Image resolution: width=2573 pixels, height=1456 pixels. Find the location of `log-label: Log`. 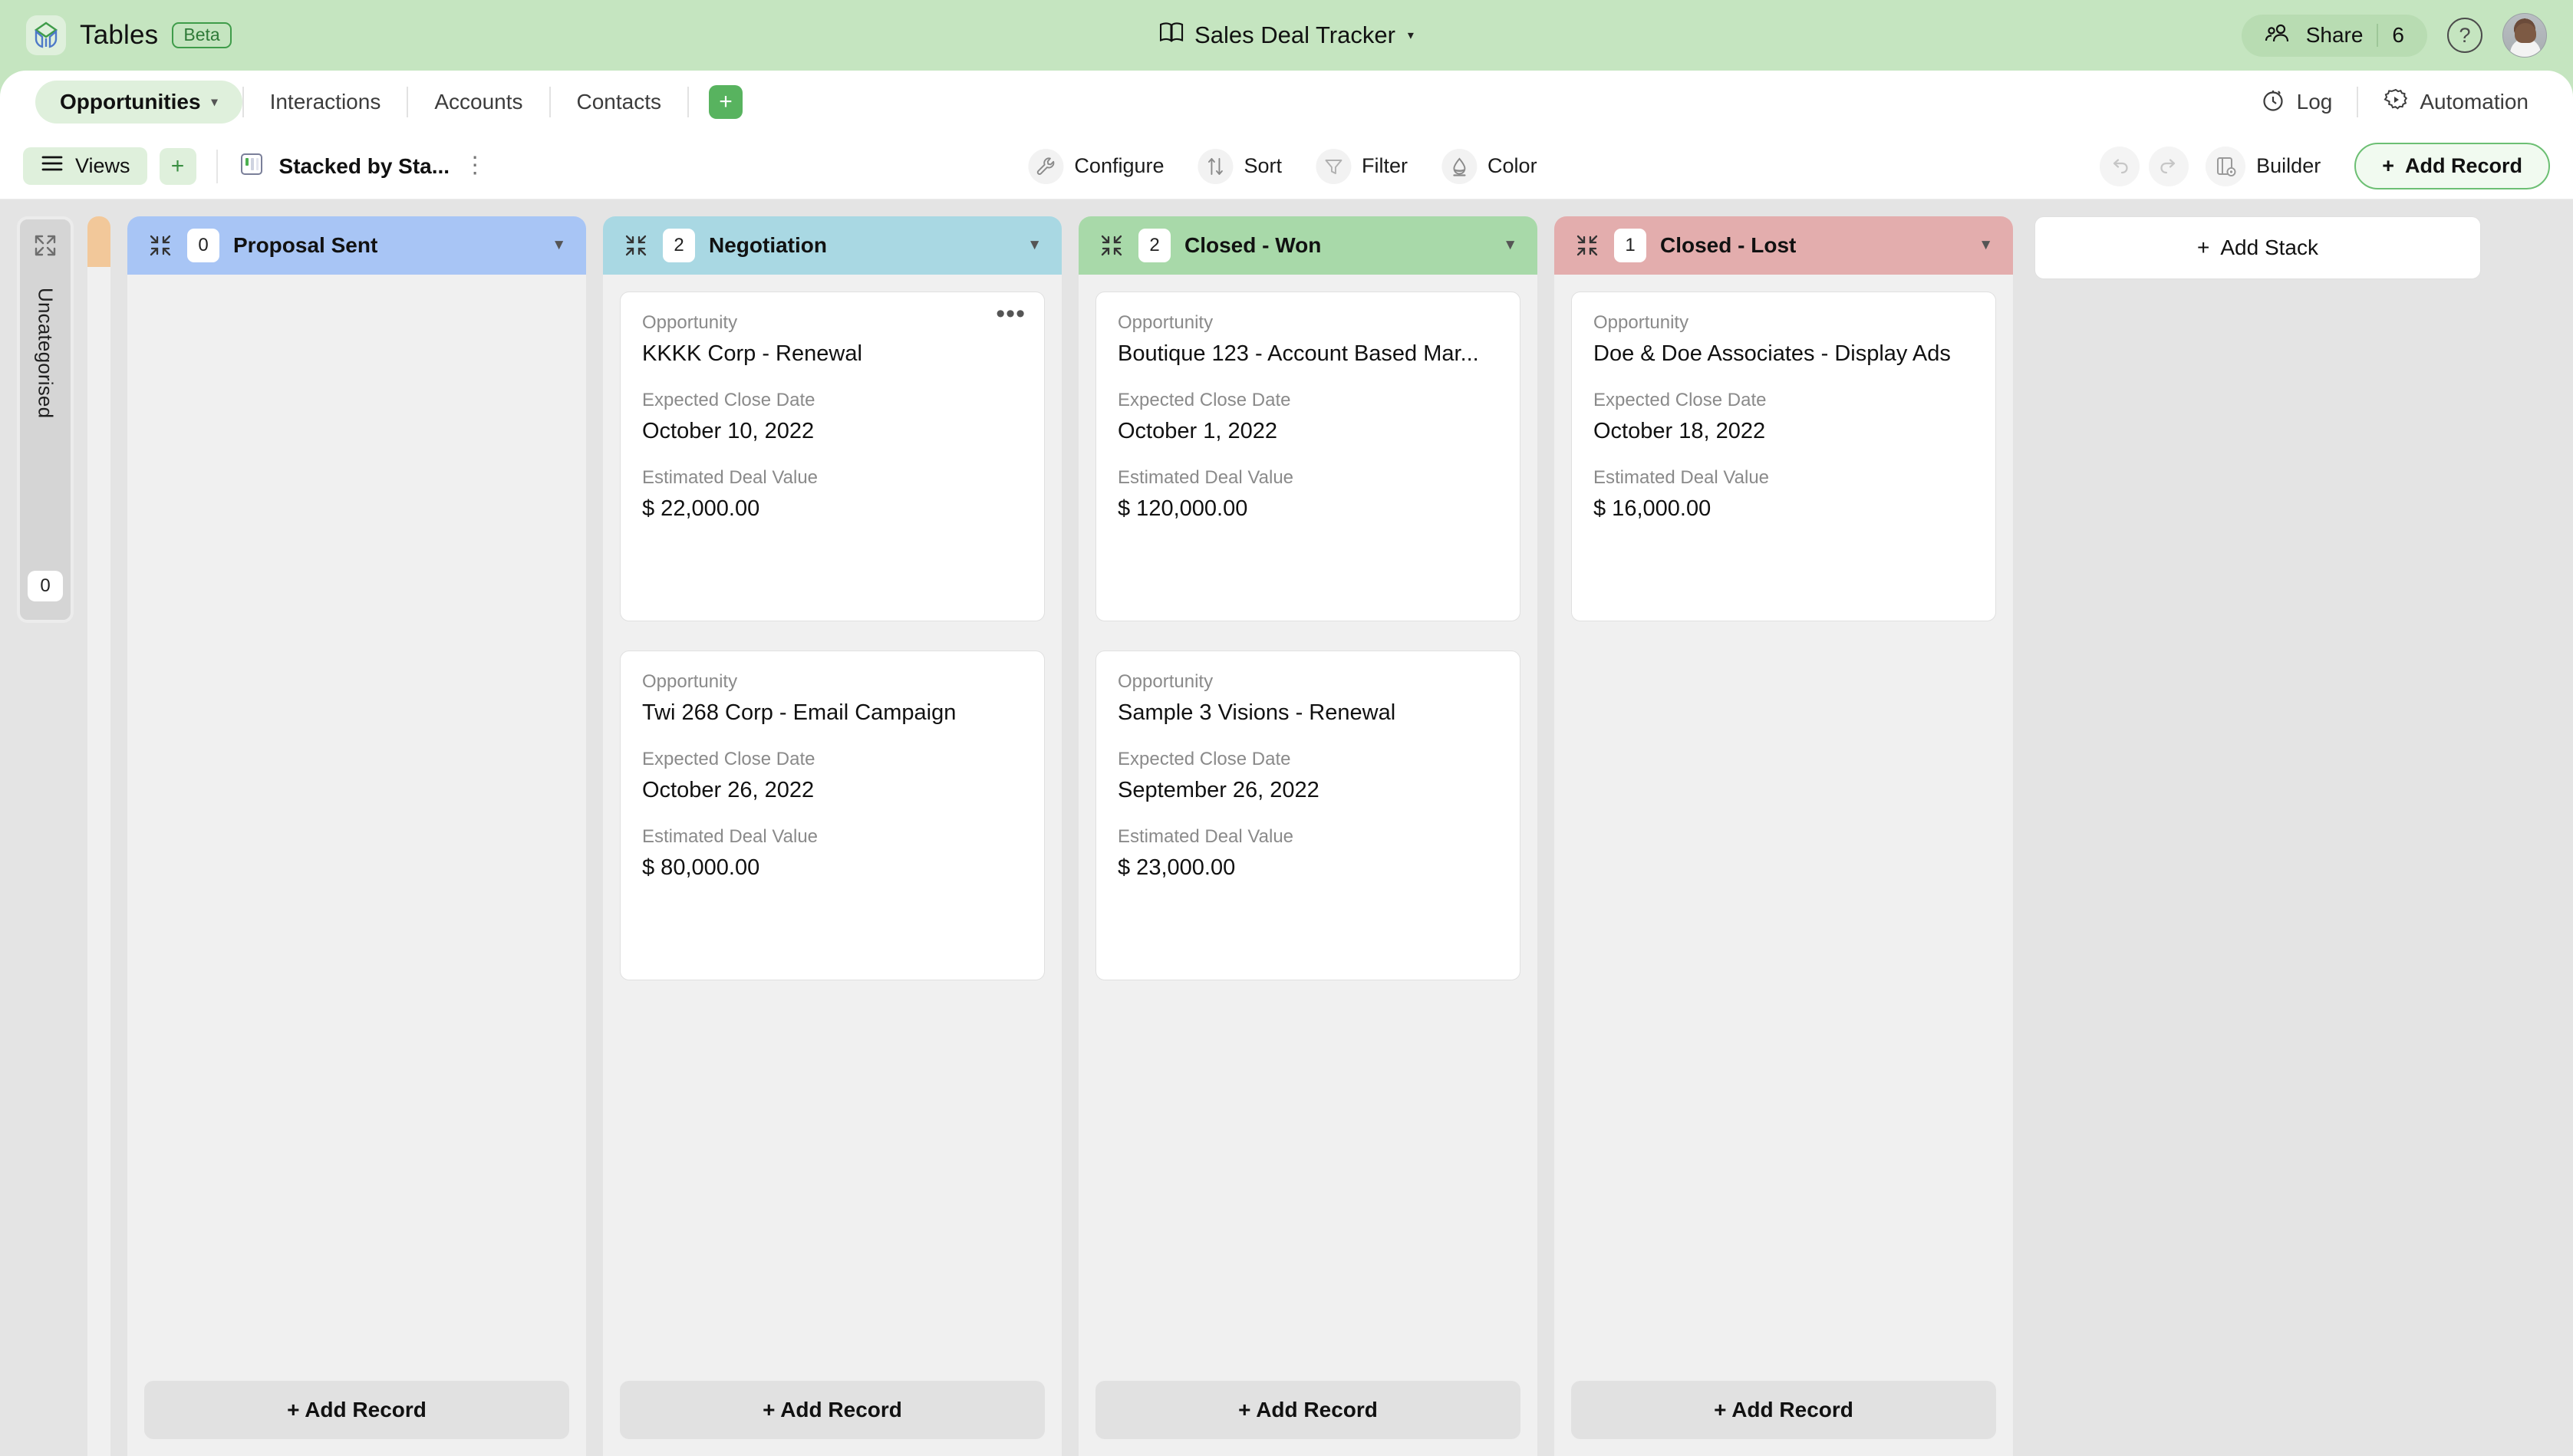

log-label: Log is located at coordinates (2315, 102).